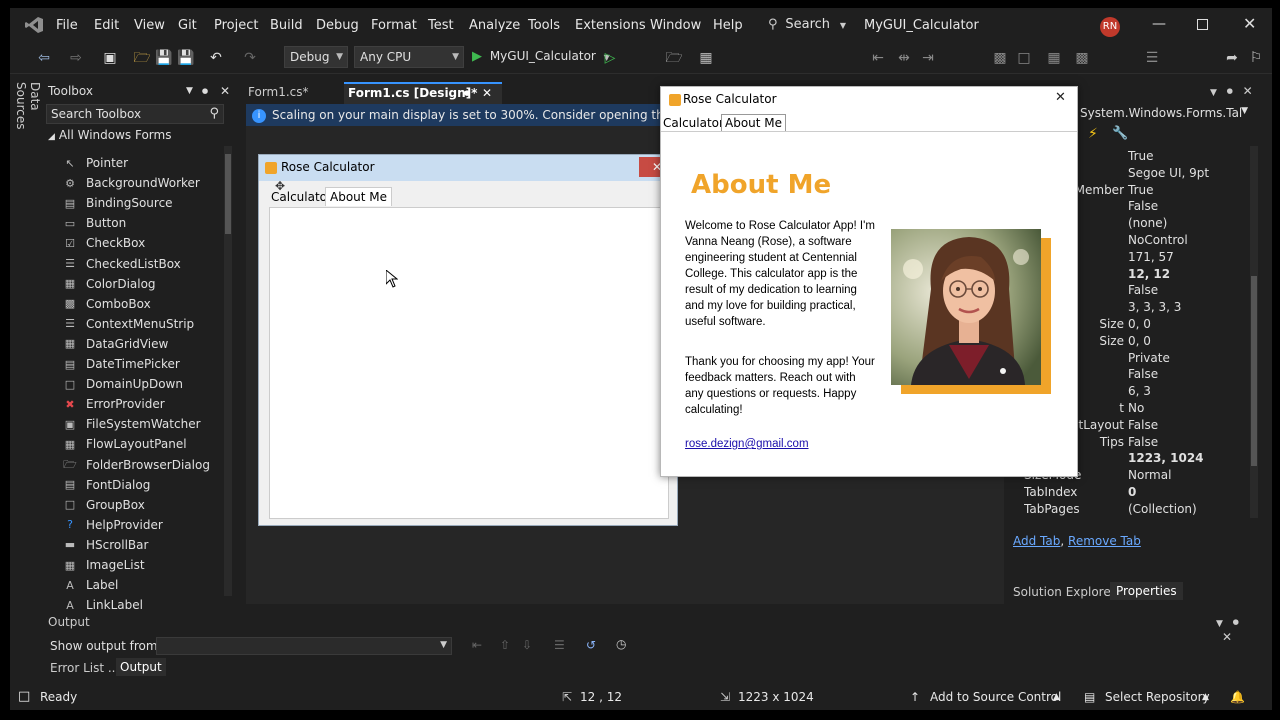 This screenshot has width=1280, height=720. I want to click on toolbox-item: ⚙ BackgroundWorker, so click(131, 183).